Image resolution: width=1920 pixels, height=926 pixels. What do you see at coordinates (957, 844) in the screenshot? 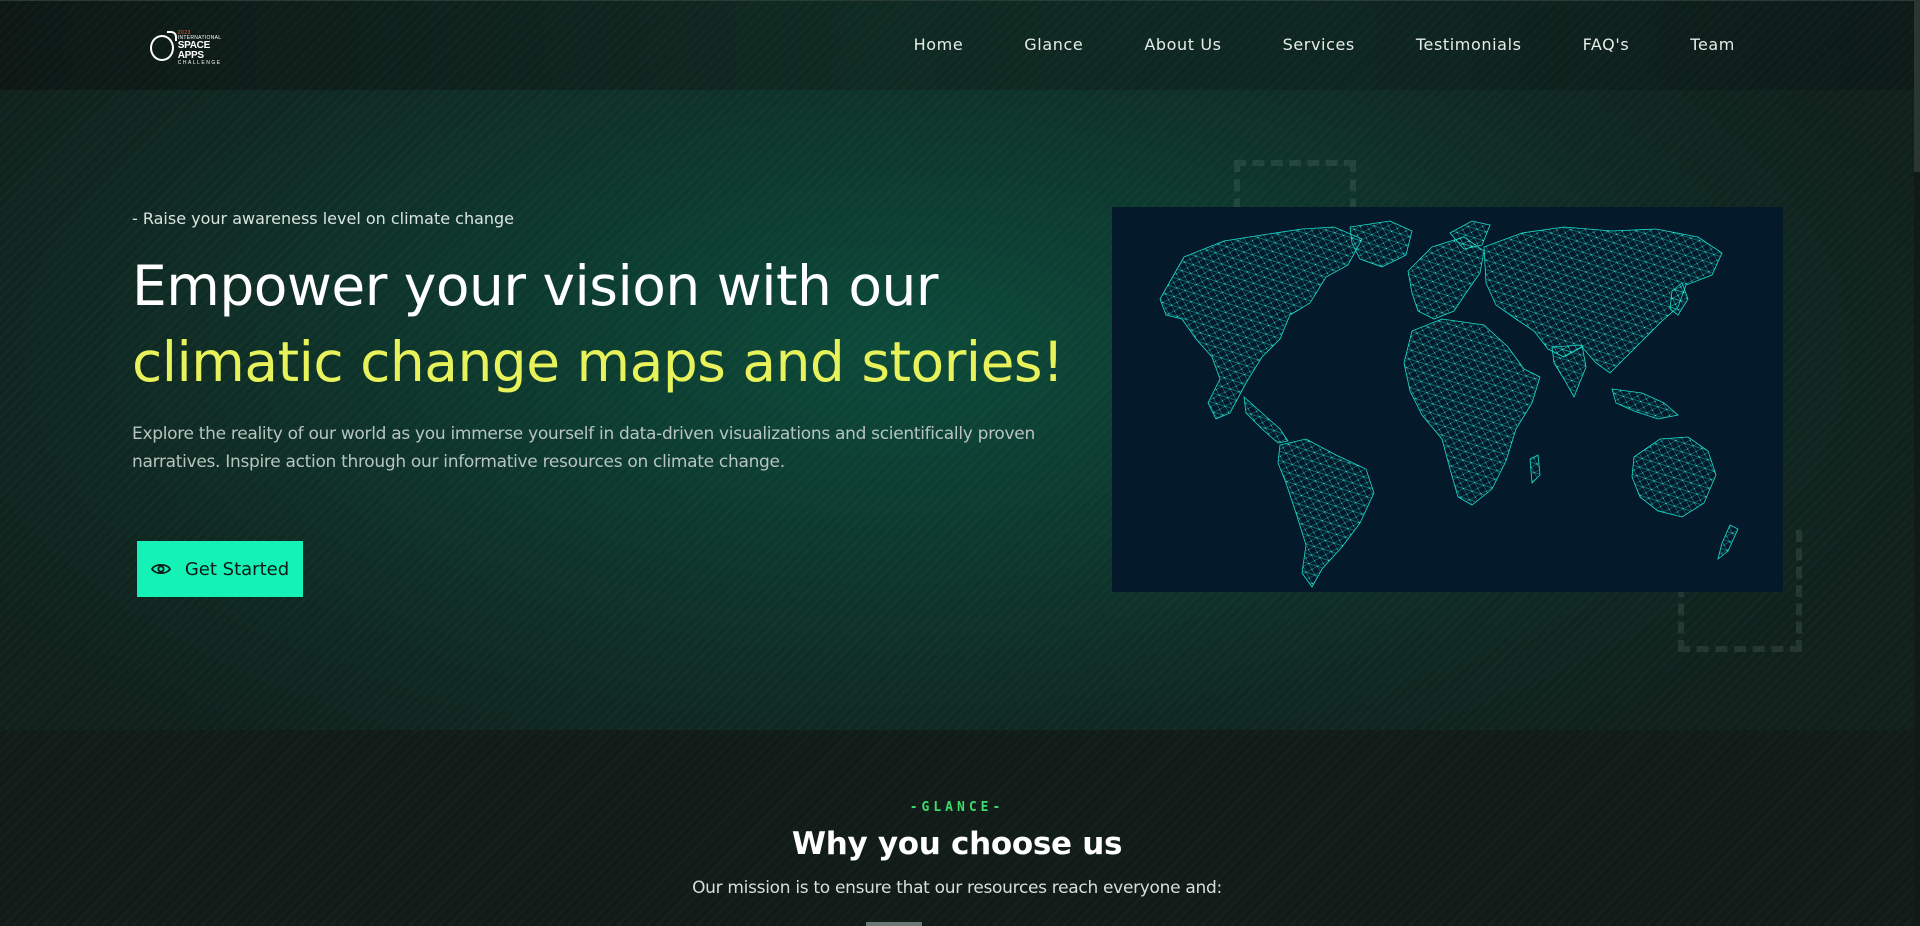
I see `glance-title: Why you choose us` at bounding box center [957, 844].